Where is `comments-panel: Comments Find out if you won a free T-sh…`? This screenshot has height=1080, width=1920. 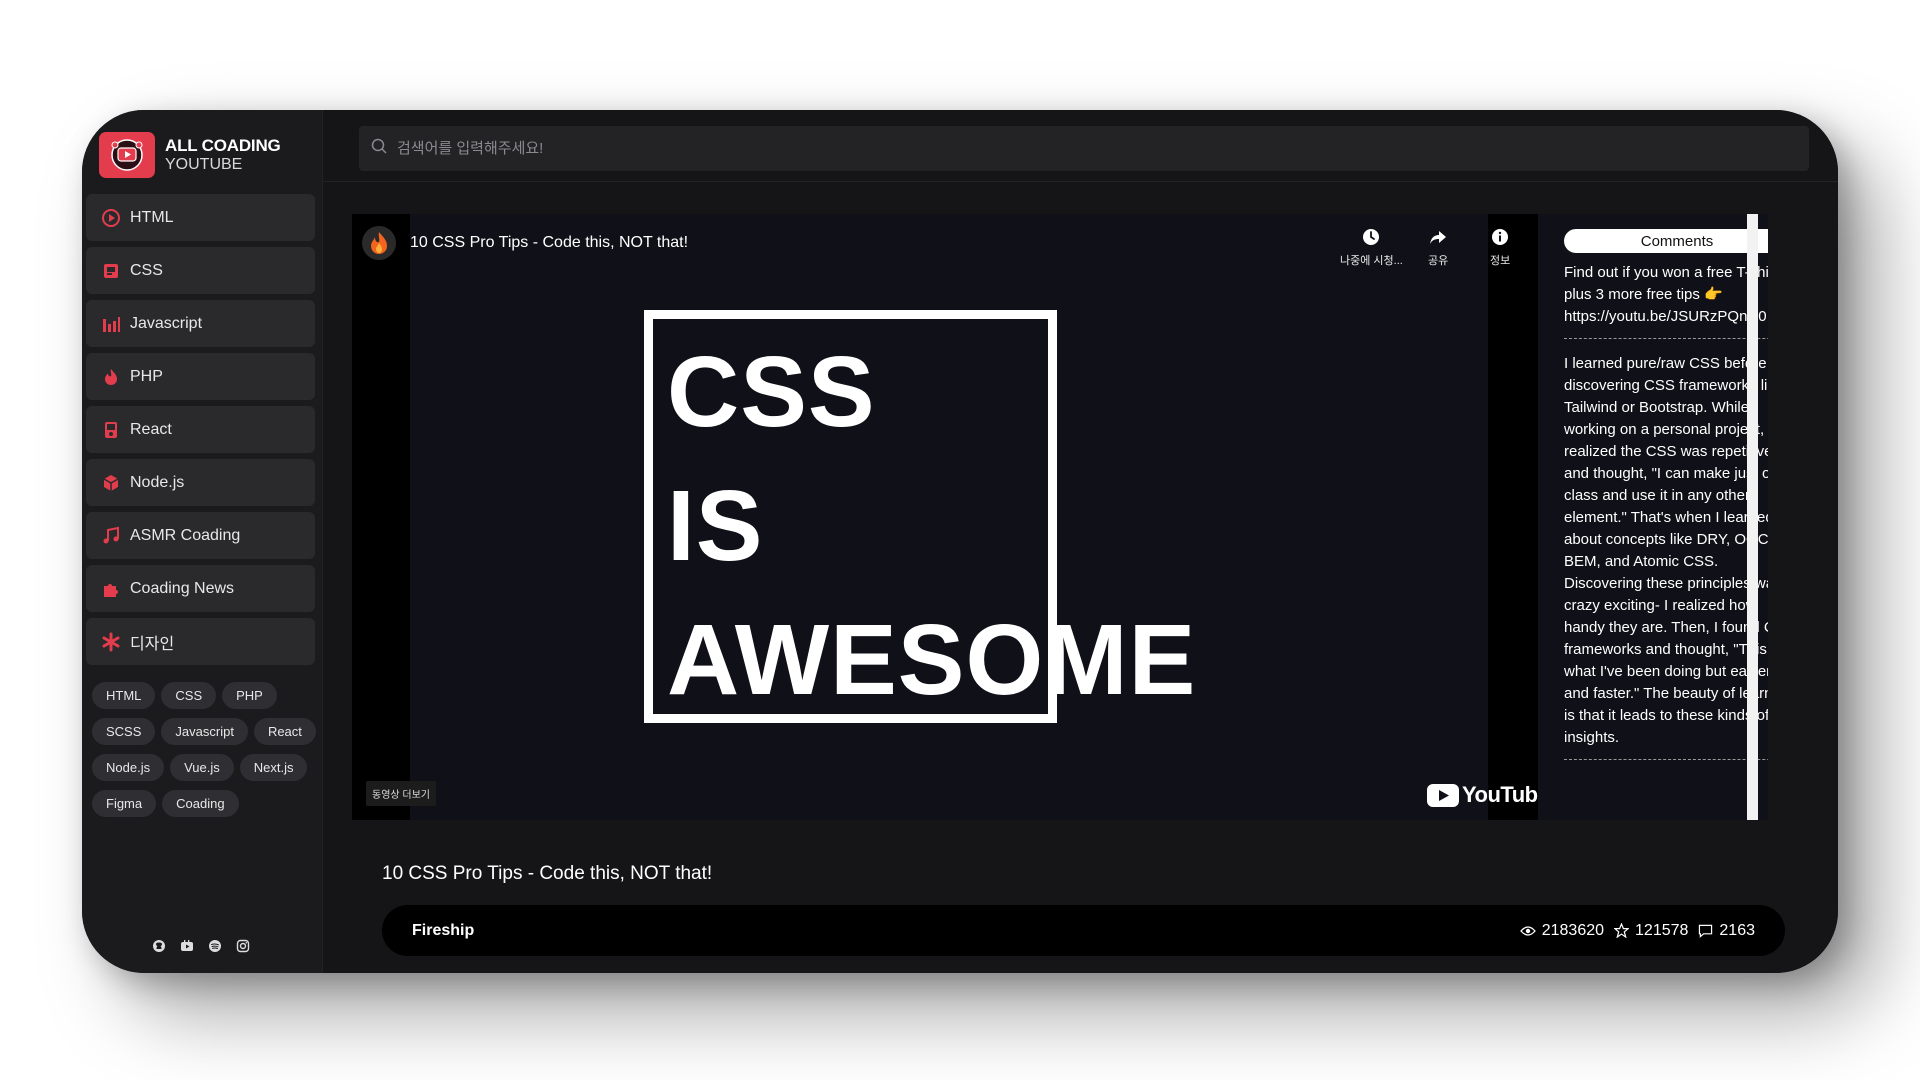 comments-panel: Comments Find out if you won a free T-sh… is located at coordinates (1653, 517).